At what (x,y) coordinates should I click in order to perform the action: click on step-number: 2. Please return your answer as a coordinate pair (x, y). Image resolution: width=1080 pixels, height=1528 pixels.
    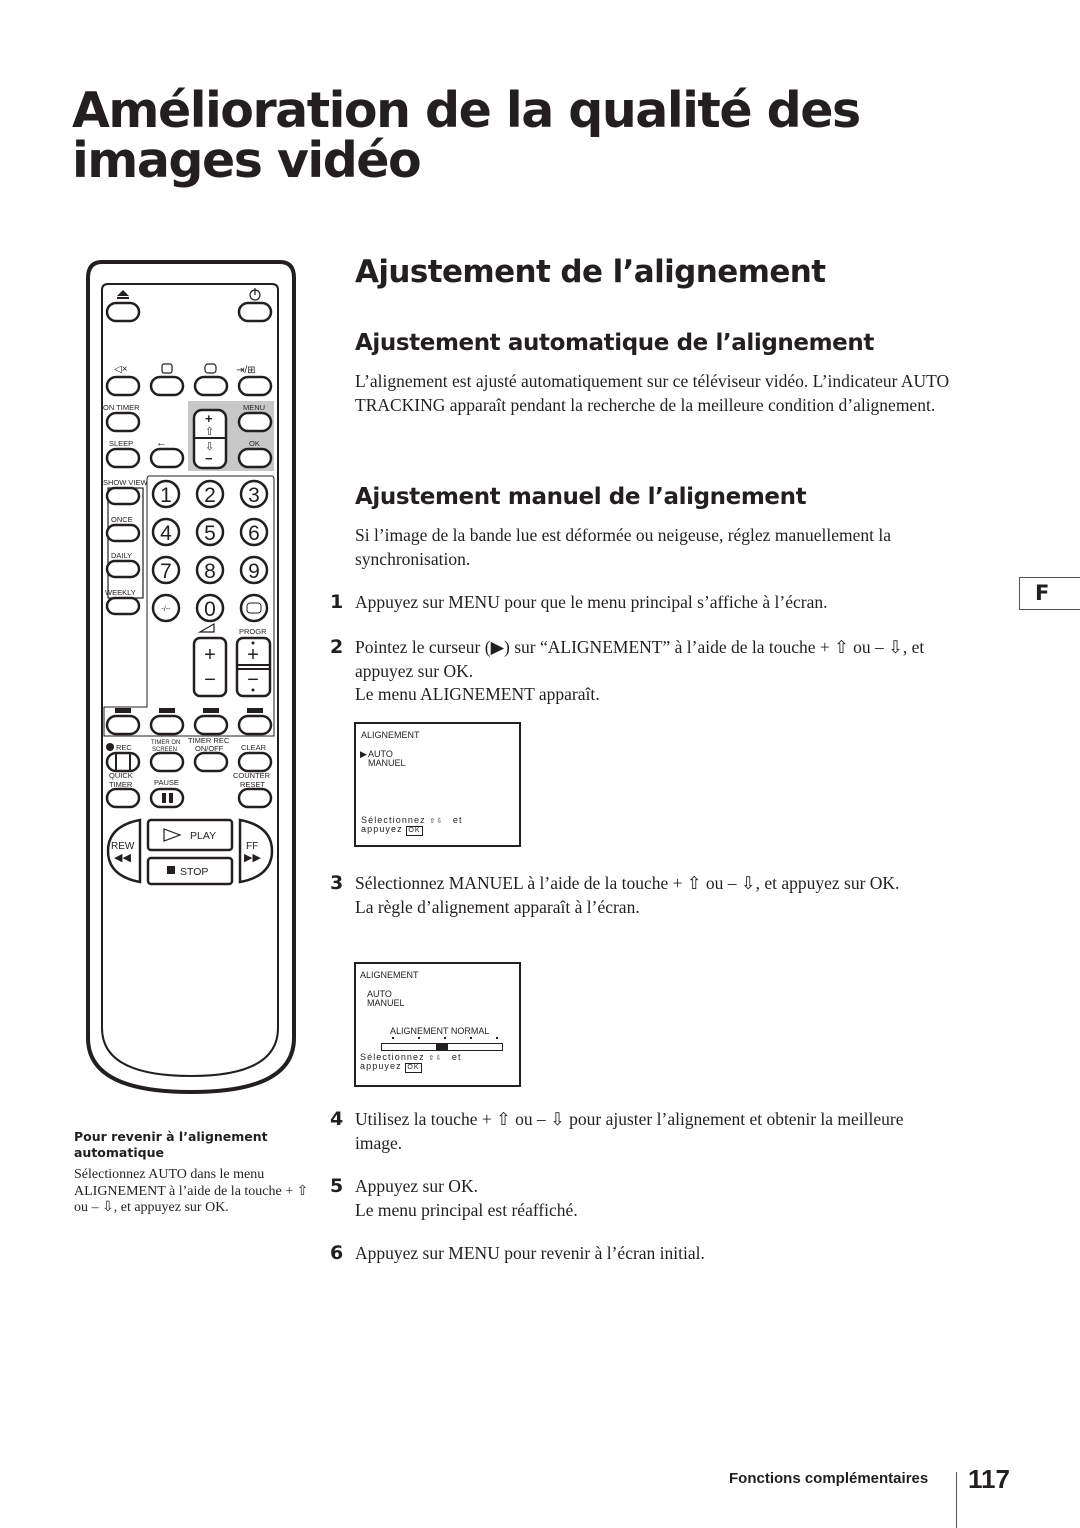
    Looking at the image, I should click on (337, 647).